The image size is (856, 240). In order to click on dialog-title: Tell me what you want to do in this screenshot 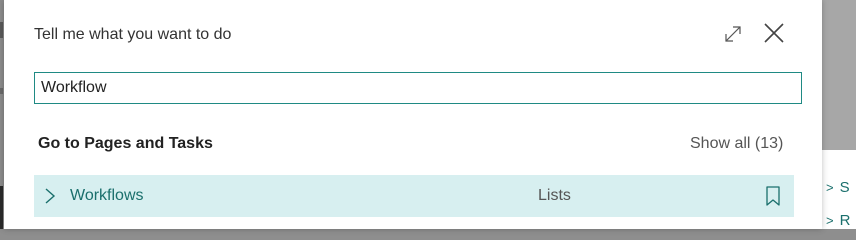, I will do `click(133, 34)`.